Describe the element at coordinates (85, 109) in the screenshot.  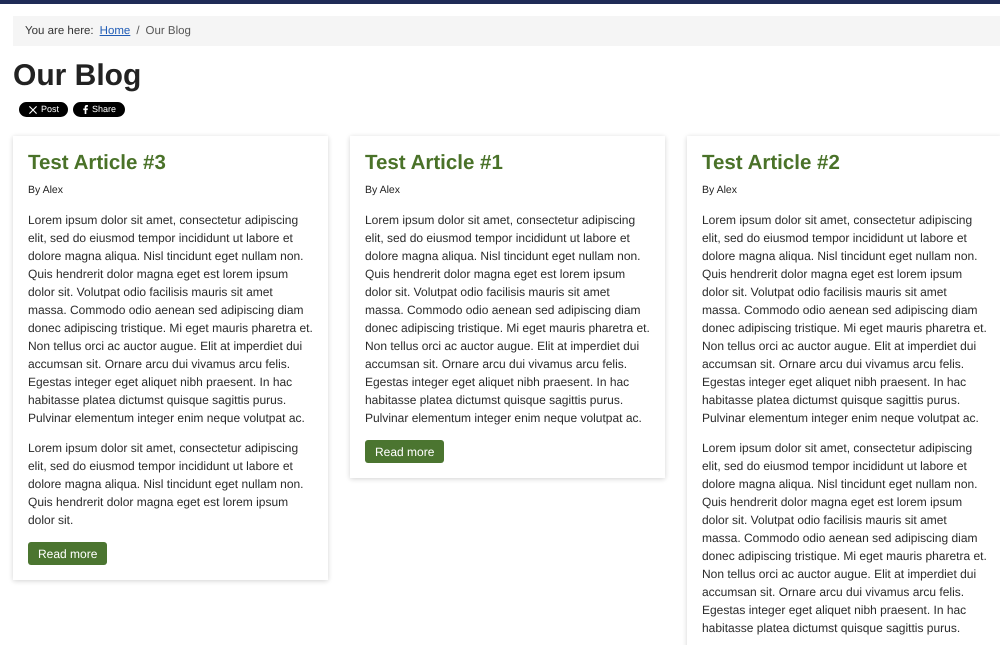
I see `f-letter-icon` at that location.